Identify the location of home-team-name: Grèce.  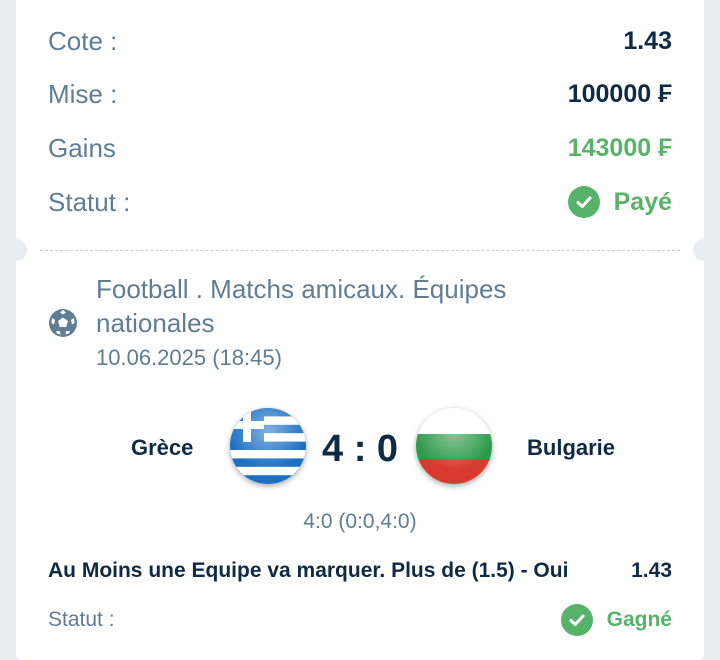
(162, 447).